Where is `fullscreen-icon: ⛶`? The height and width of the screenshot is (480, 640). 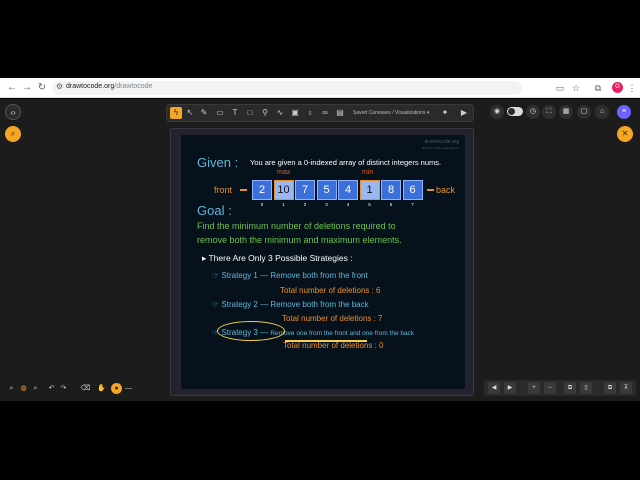 fullscreen-icon: ⛶ is located at coordinates (549, 112).